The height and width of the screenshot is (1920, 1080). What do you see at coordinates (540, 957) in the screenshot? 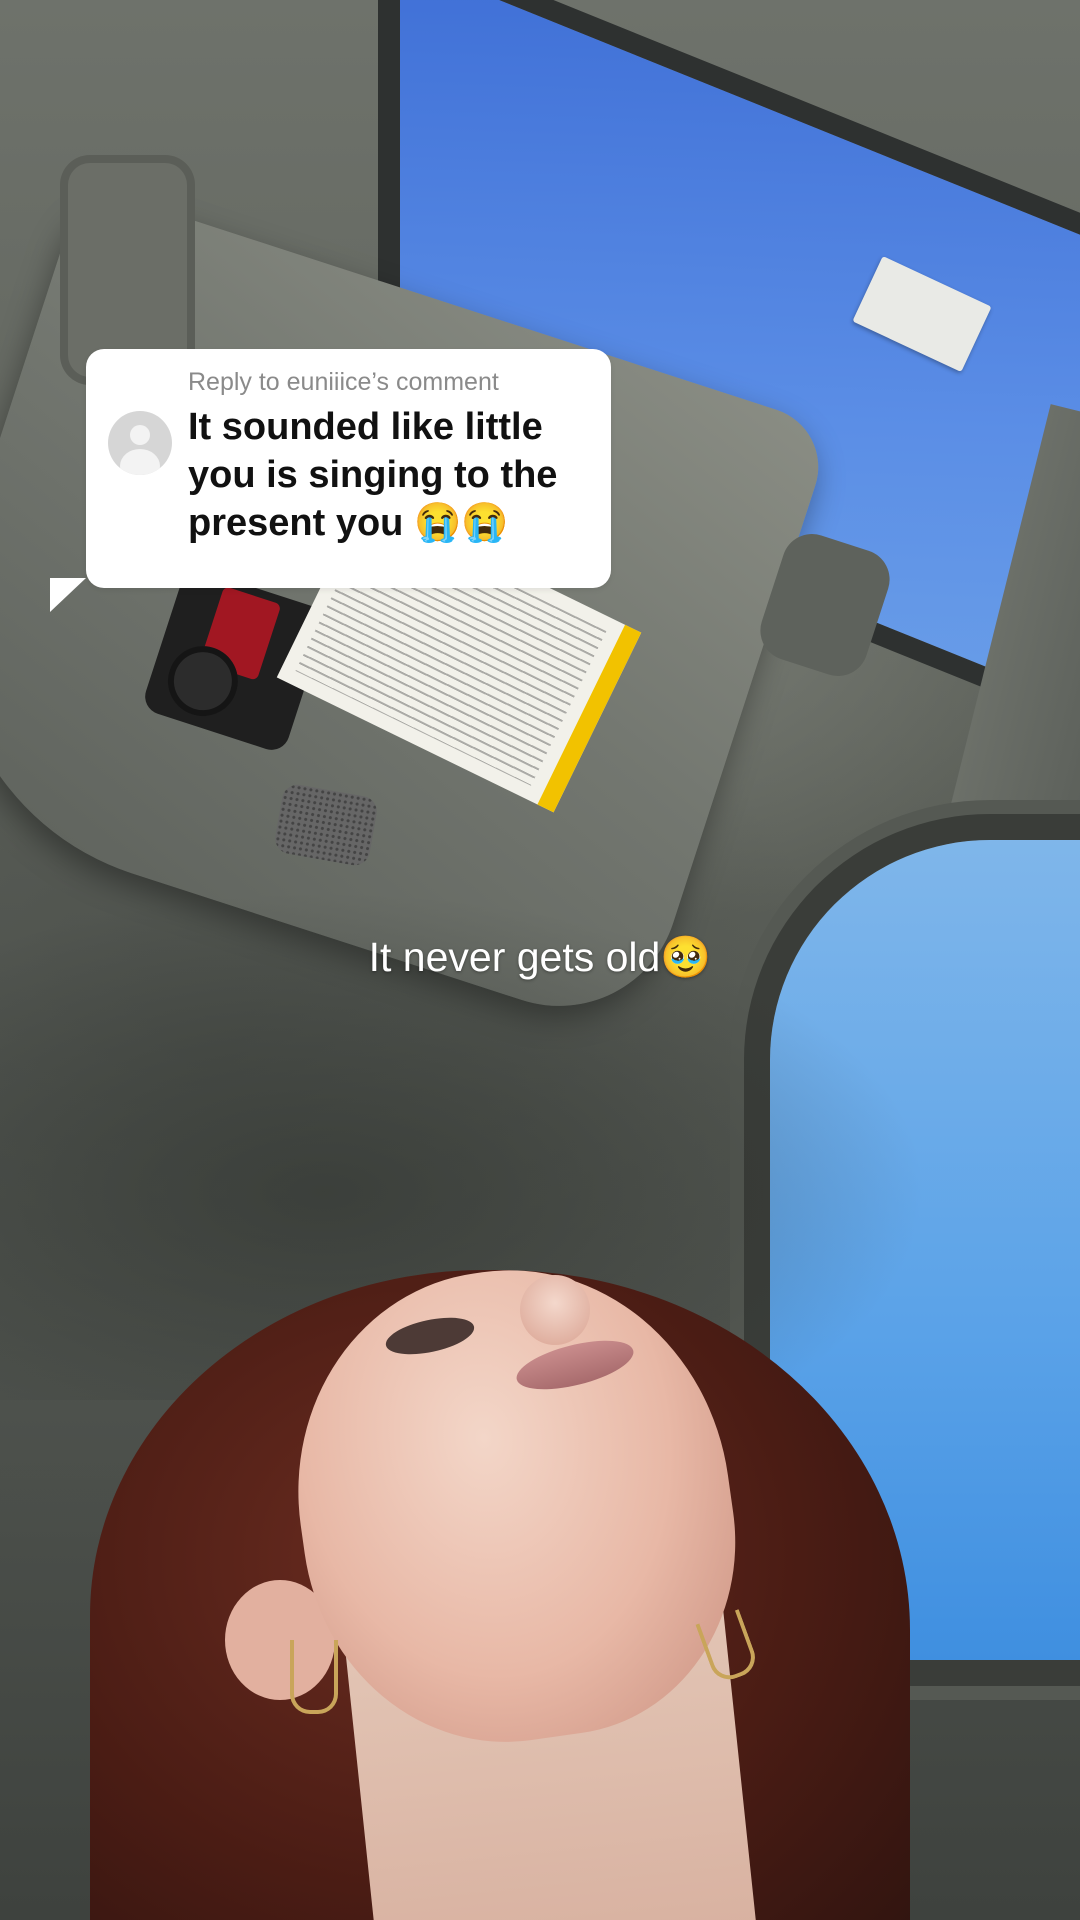
I see `video-caption: It never gets old🥹` at bounding box center [540, 957].